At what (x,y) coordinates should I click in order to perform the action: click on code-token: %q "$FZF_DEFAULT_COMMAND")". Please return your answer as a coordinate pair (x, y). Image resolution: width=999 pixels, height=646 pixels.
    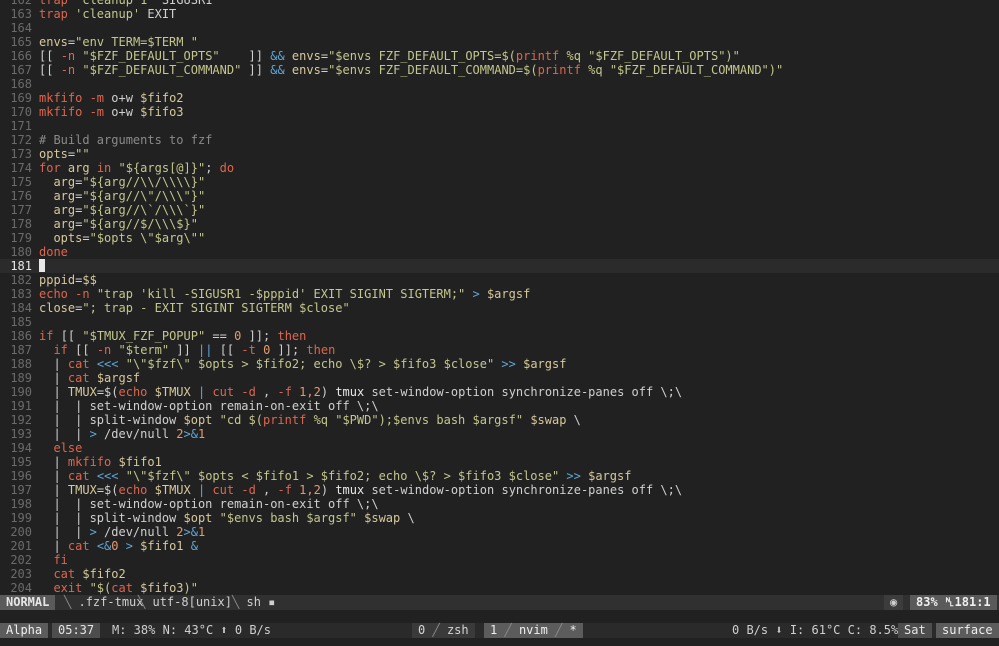
    Looking at the image, I should click on (686, 70).